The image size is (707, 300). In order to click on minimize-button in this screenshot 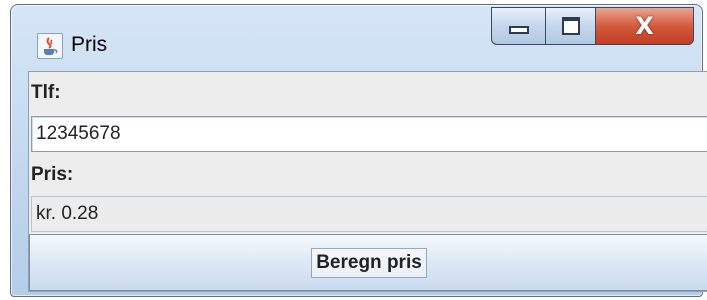, I will do `click(518, 26)`.